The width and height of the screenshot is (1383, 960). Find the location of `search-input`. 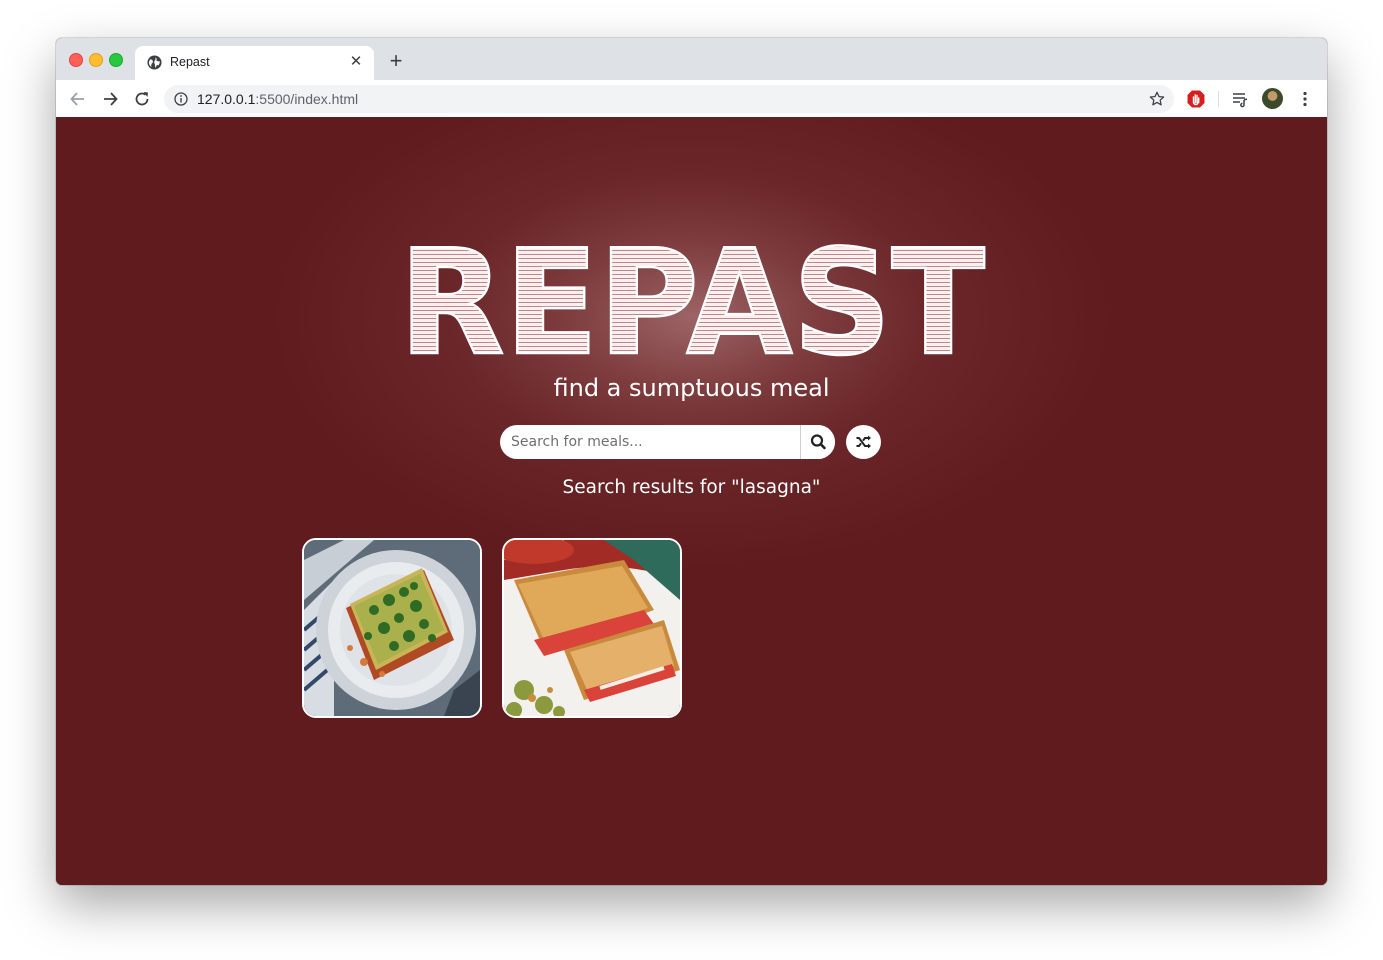

search-input is located at coordinates (646, 442).